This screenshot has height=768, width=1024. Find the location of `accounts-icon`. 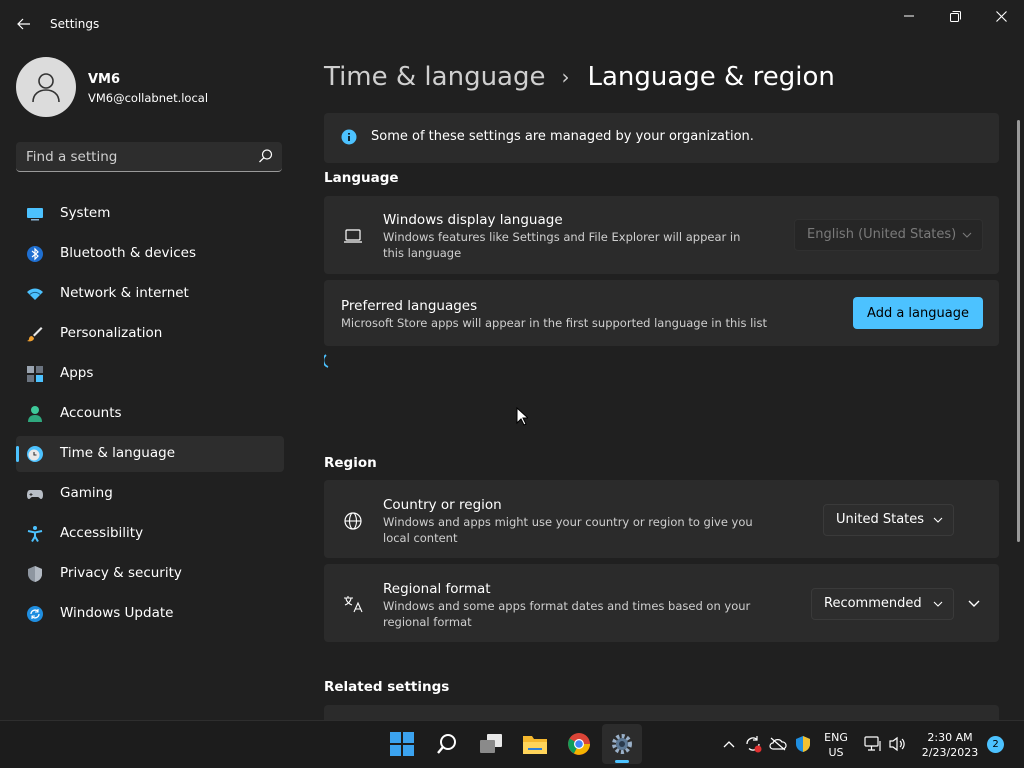

accounts-icon is located at coordinates (35, 414).